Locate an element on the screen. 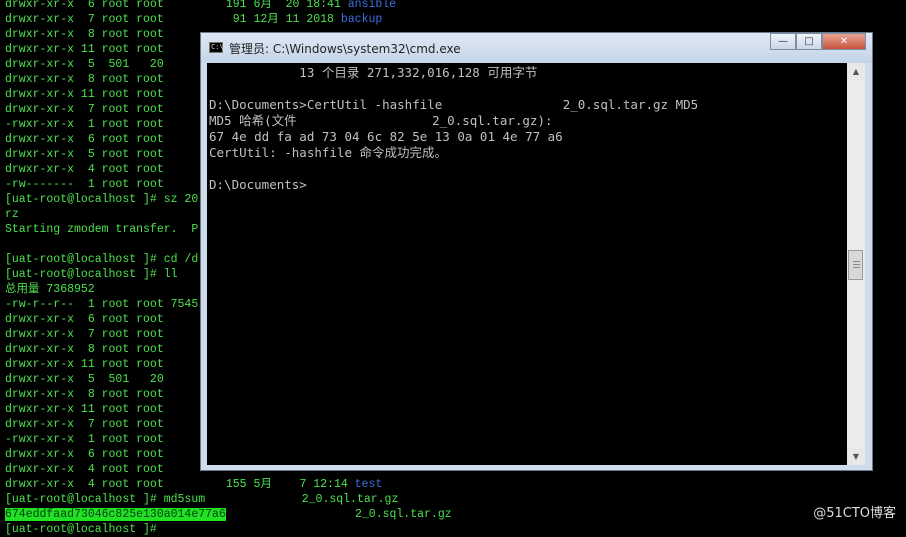 This screenshot has height=537, width=906. term-prompt: [uat-root@localhost ]# ll is located at coordinates (91, 274).